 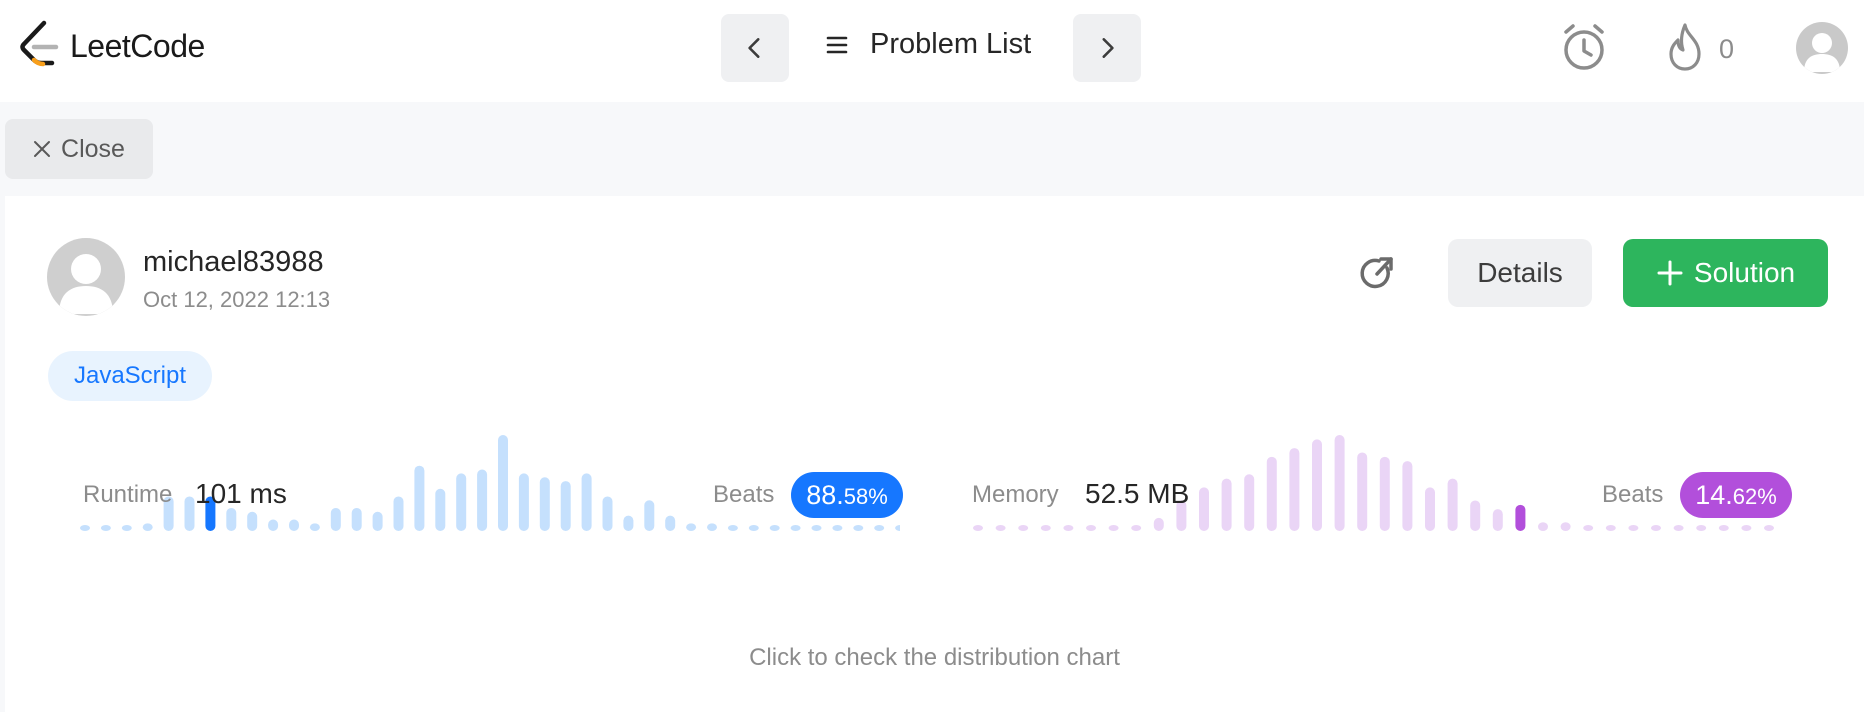 What do you see at coordinates (1727, 49) in the screenshot?
I see `streak-count: 0` at bounding box center [1727, 49].